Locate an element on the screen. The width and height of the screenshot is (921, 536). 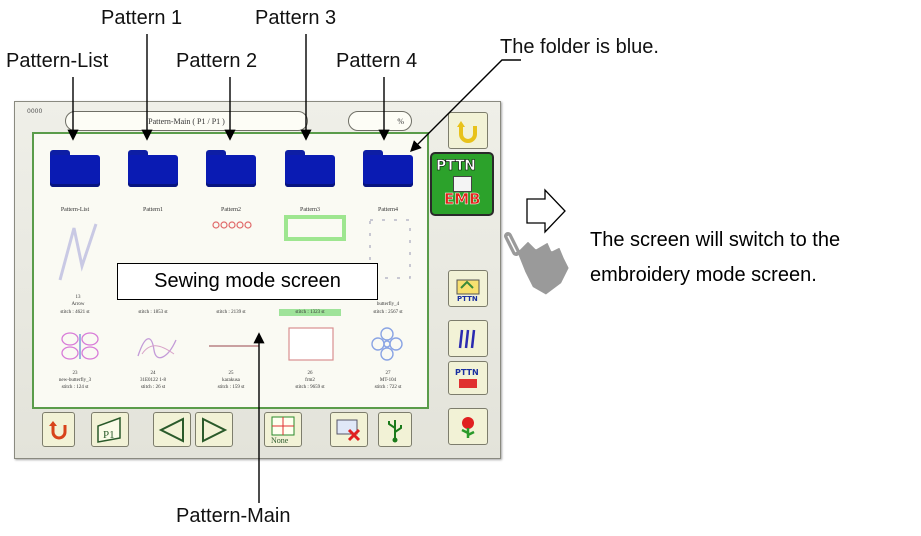
delete-x-icon is located at coordinates (348, 430).